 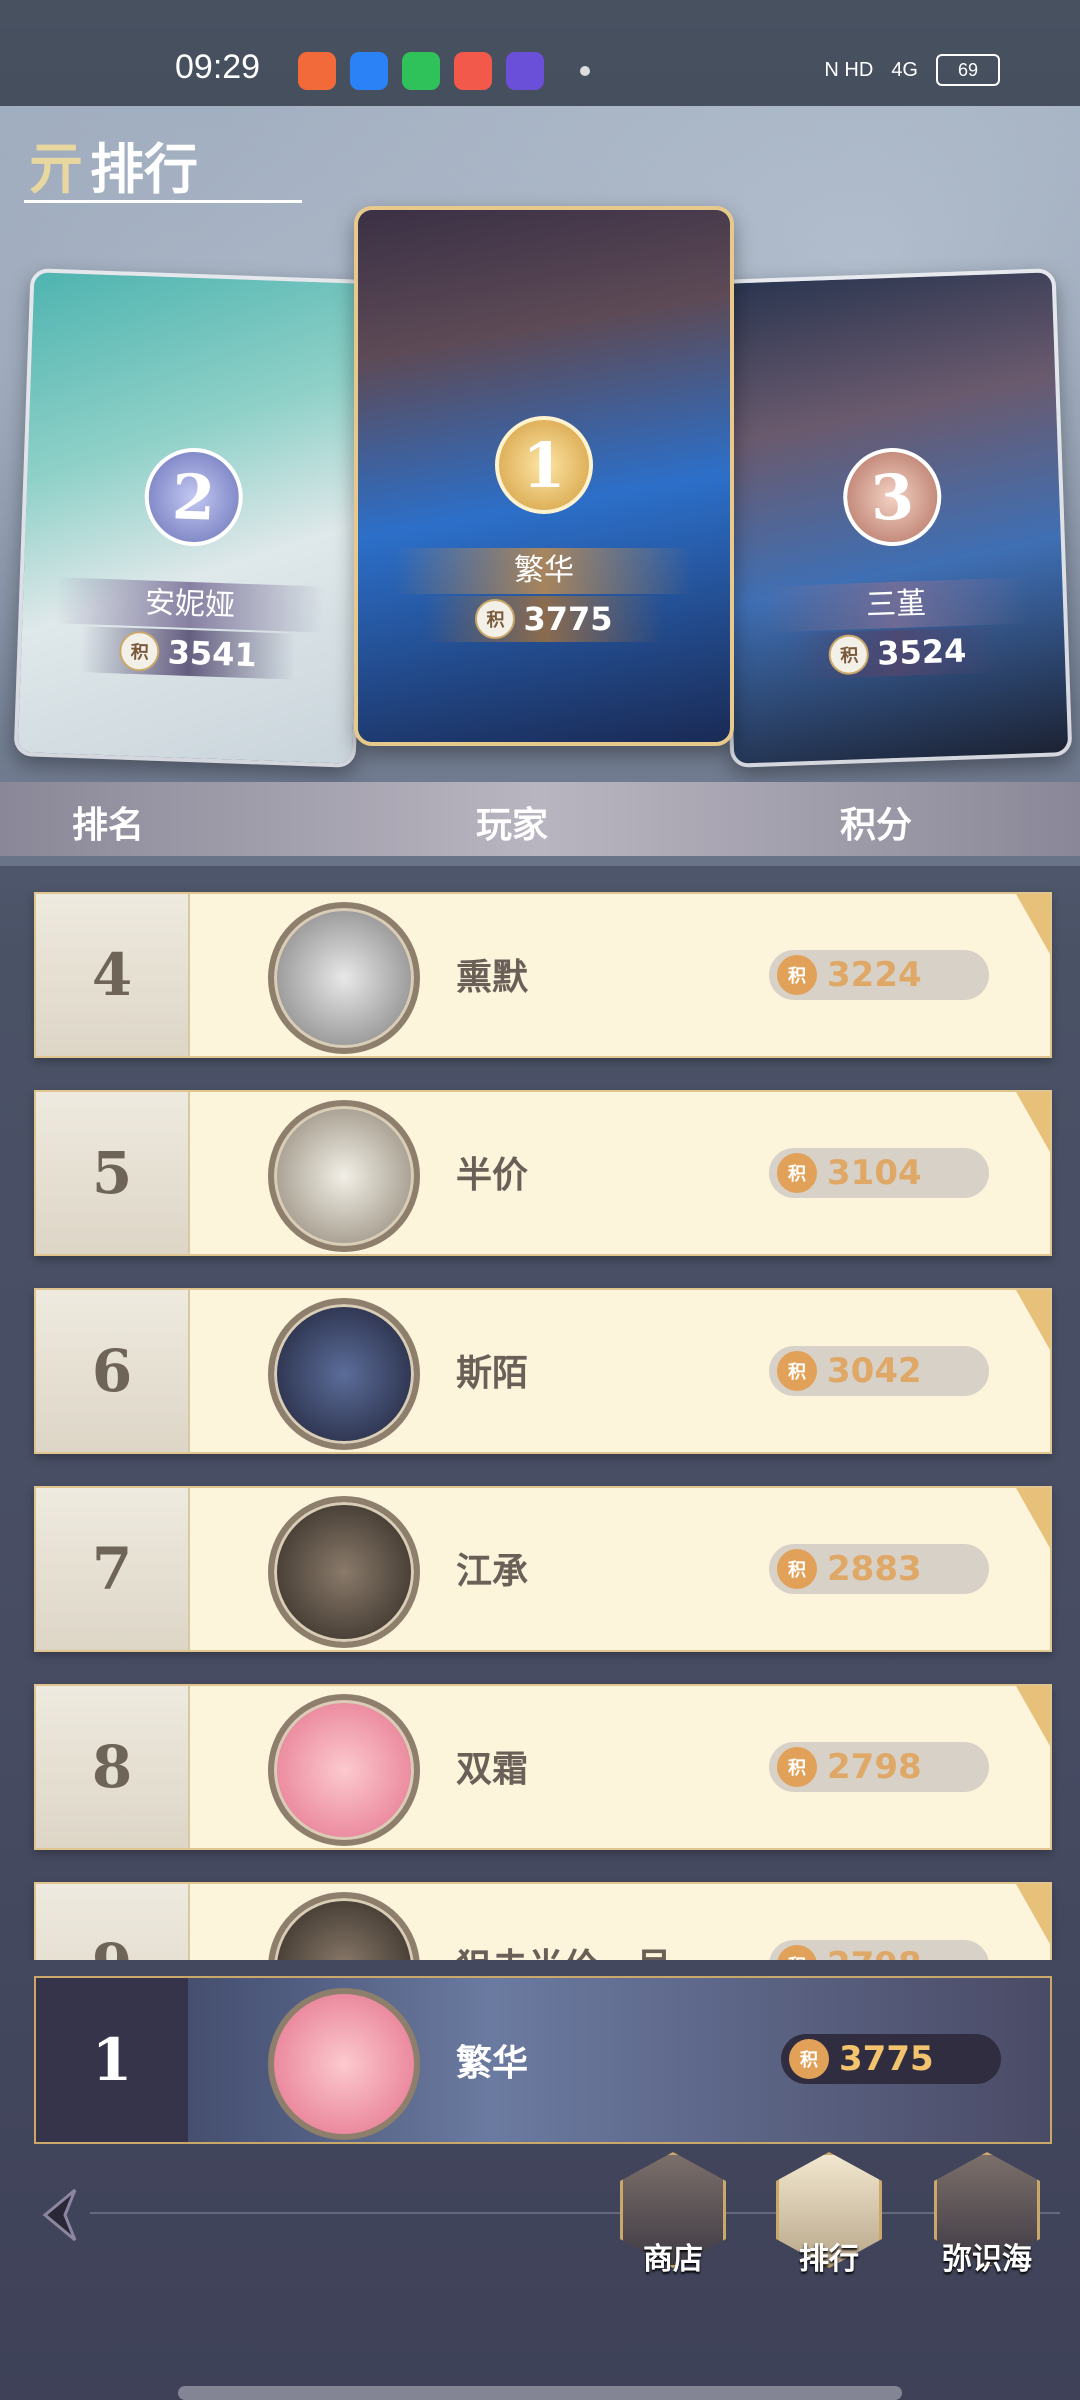 I want to click on player-name: 繁华, so click(x=492, y=2063).